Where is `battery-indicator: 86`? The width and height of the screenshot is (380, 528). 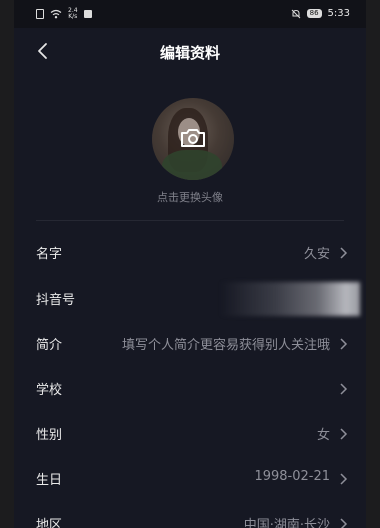 battery-indicator: 86 is located at coordinates (314, 13).